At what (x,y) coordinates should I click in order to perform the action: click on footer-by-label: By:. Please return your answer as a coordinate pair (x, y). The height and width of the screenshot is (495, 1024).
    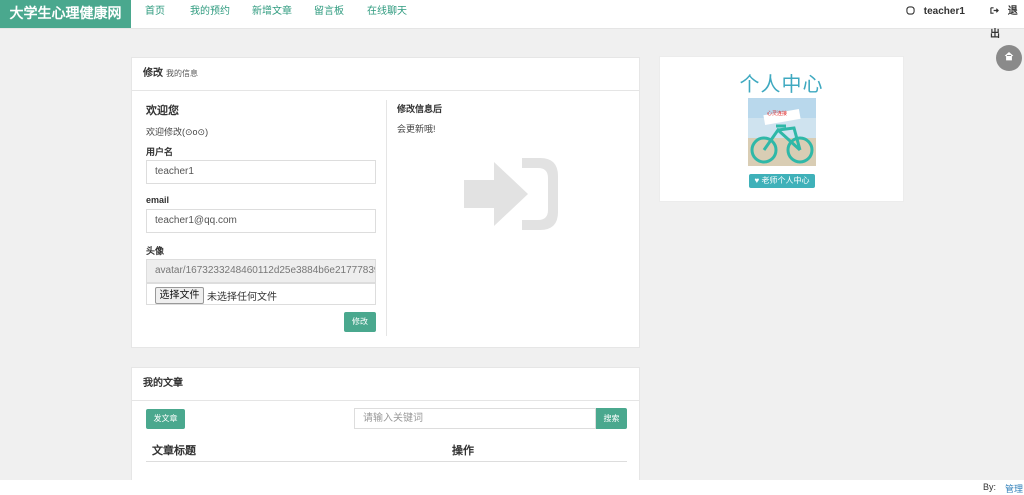
    Looking at the image, I should click on (990, 487).